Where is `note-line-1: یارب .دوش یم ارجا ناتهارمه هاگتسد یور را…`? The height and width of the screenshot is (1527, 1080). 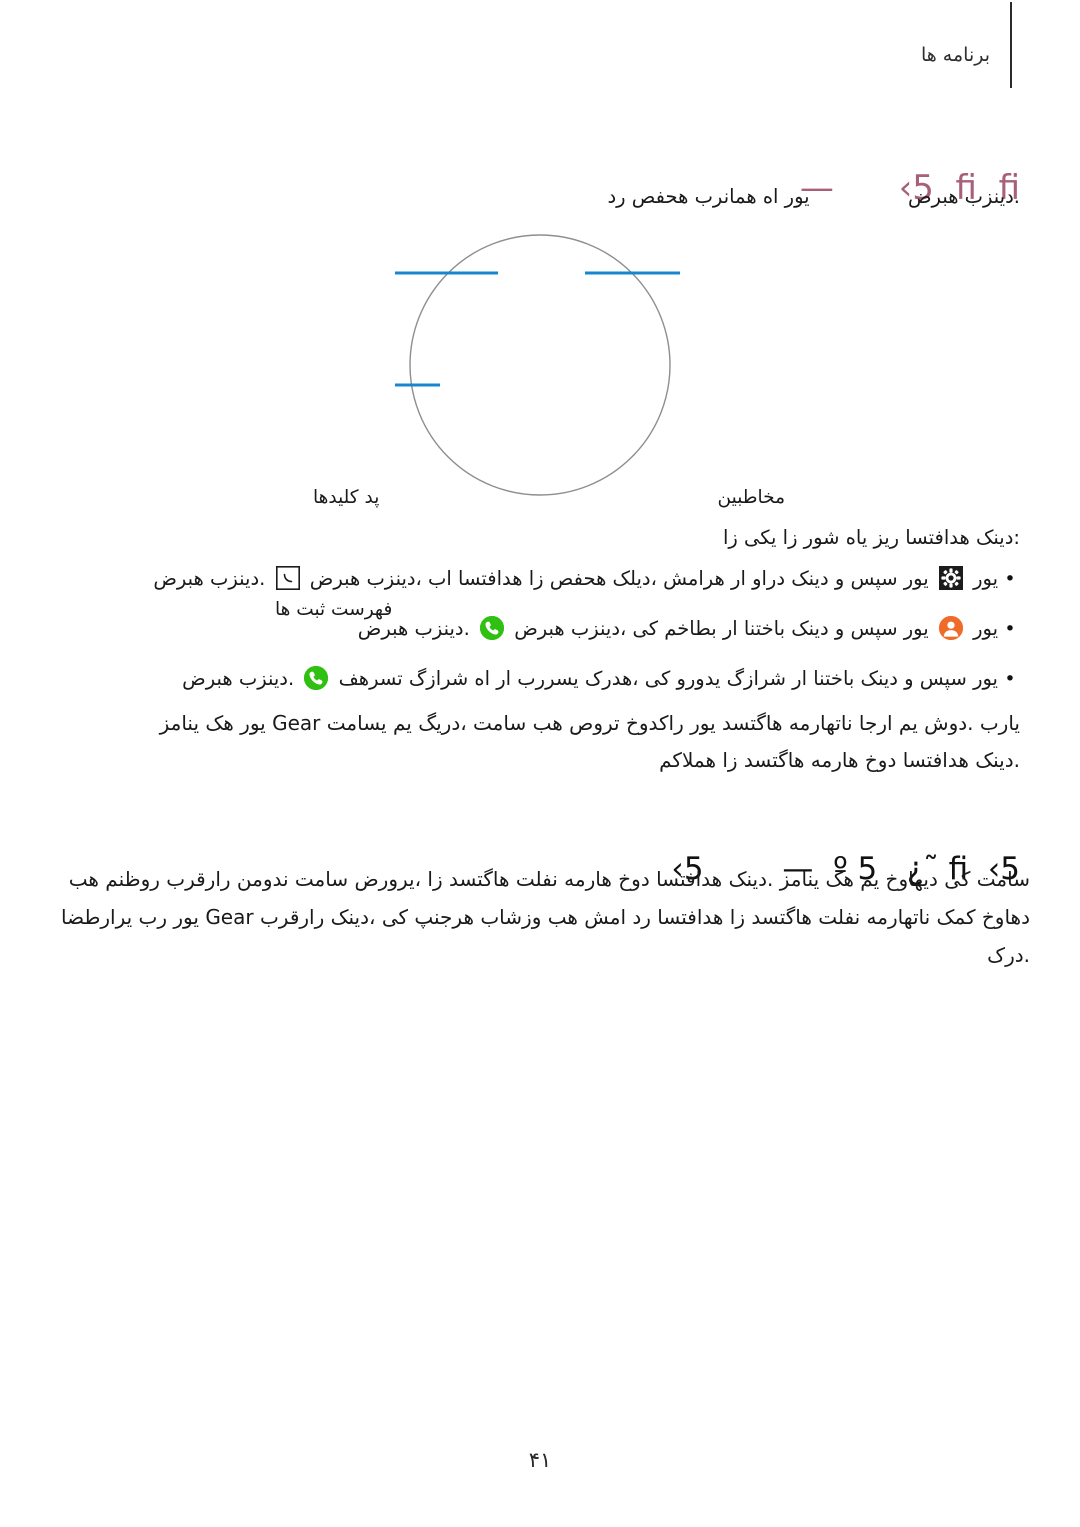
note-line-1: یارب .دوش یم ارجا ناتهارمه هاگتسد یور را… is located at coordinates (589, 723).